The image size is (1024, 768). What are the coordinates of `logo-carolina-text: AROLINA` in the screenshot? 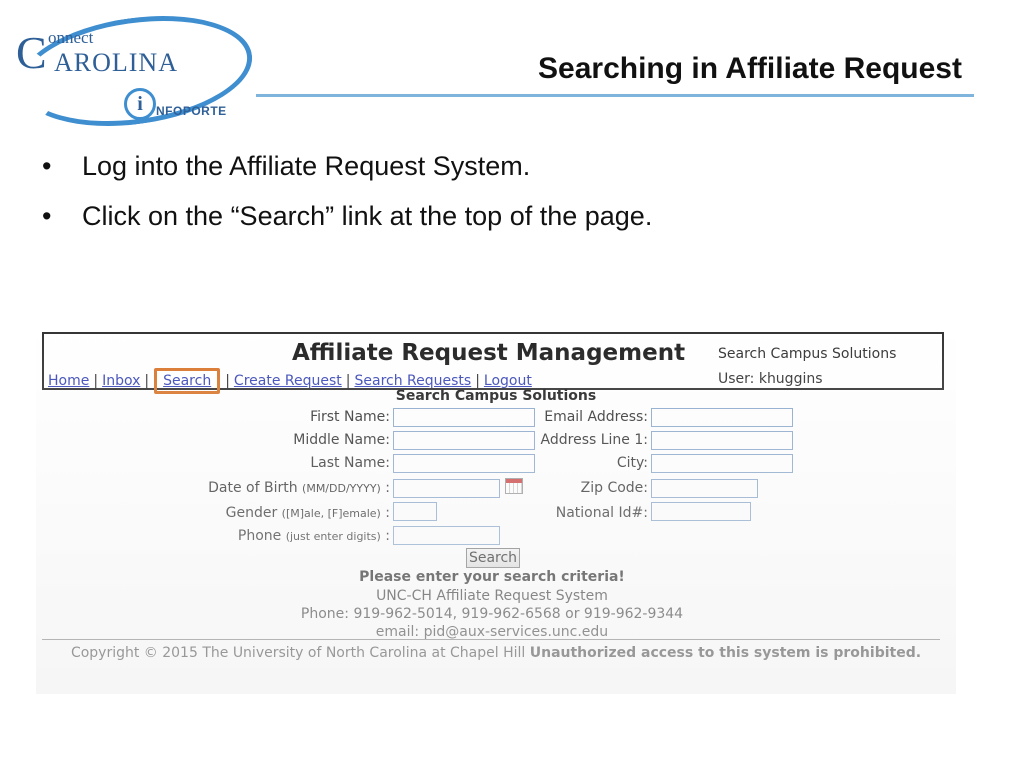 It's located at (116, 62).